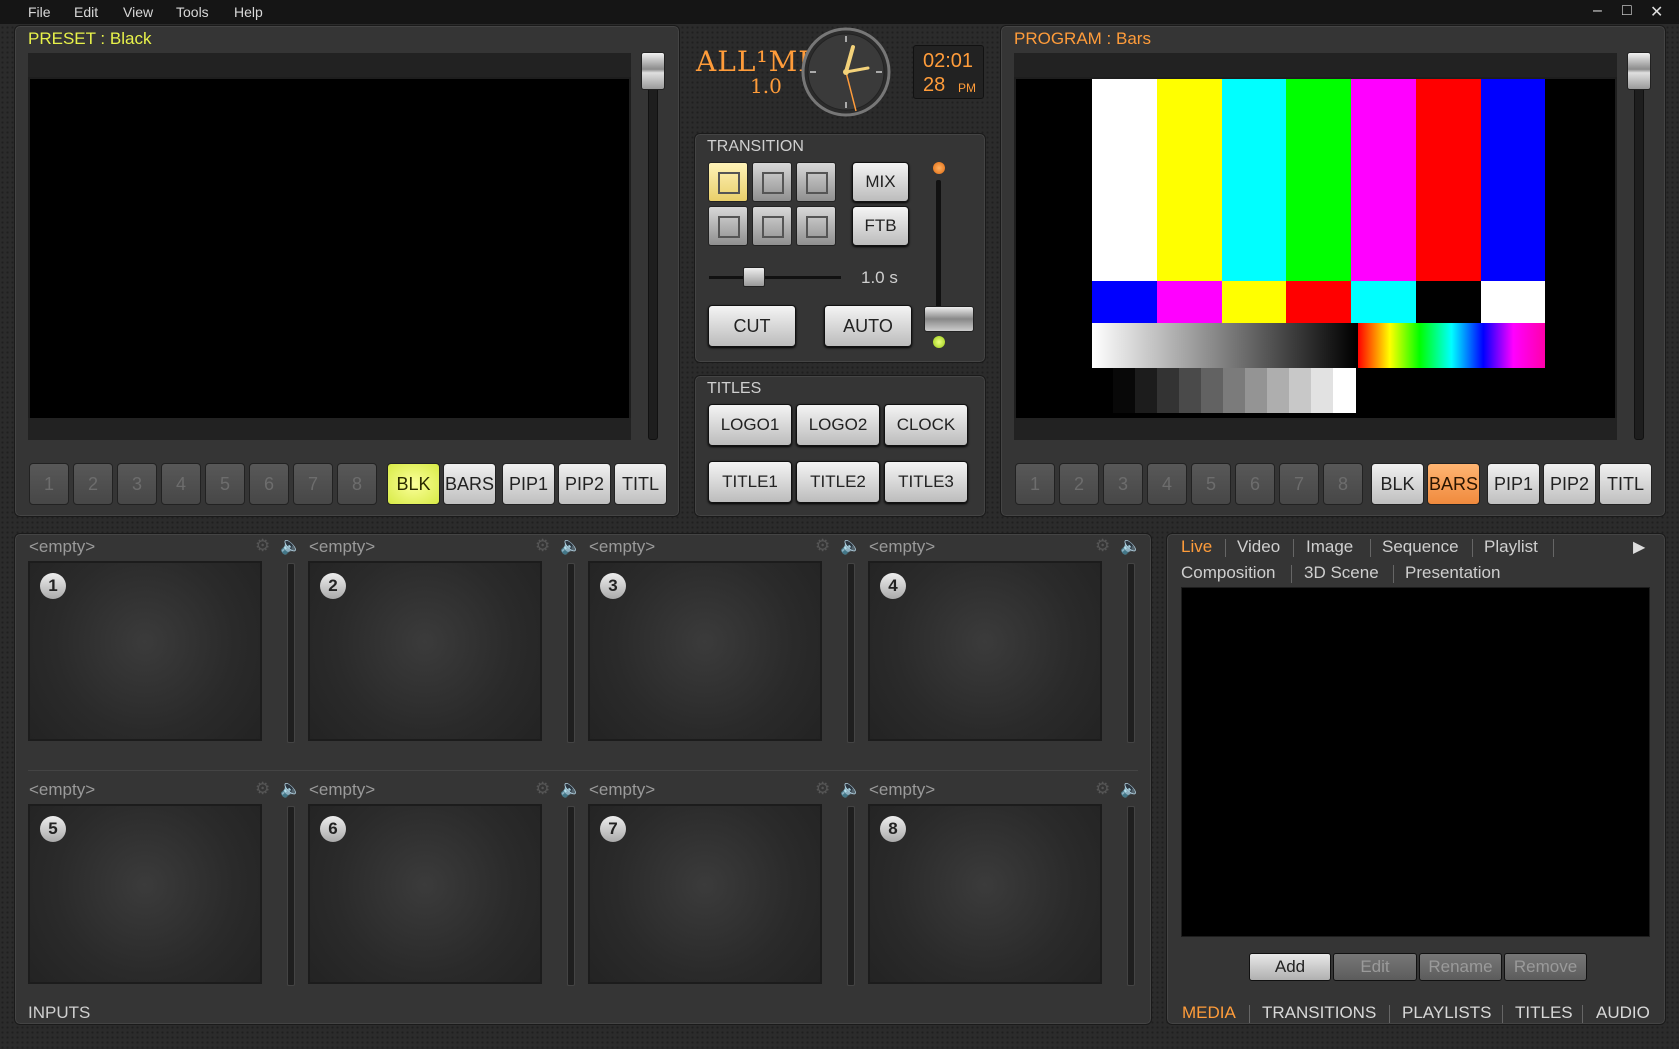 The height and width of the screenshot is (1049, 1679). What do you see at coordinates (949, 319) in the screenshot?
I see `tbar-handle` at bounding box center [949, 319].